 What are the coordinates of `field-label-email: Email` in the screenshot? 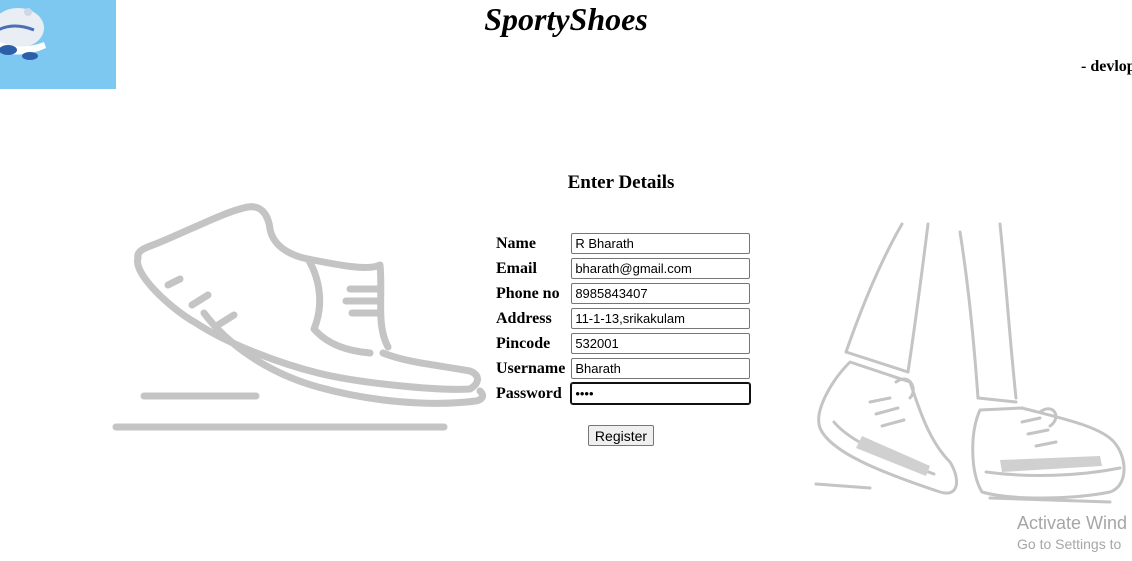 It's located at (516, 268).